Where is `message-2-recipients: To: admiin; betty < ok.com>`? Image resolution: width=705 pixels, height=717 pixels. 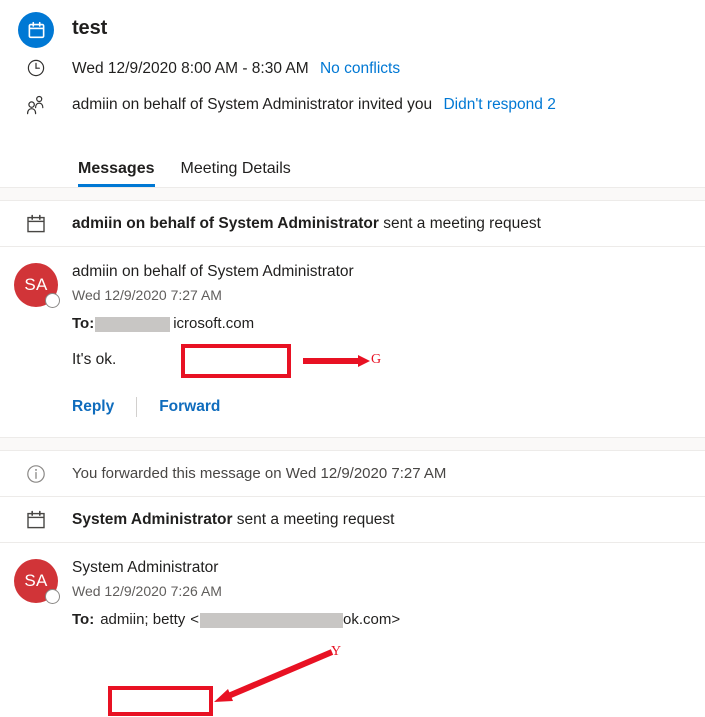
message-2-recipients: To: admiin; betty < ok.com> is located at coordinates (382, 620).